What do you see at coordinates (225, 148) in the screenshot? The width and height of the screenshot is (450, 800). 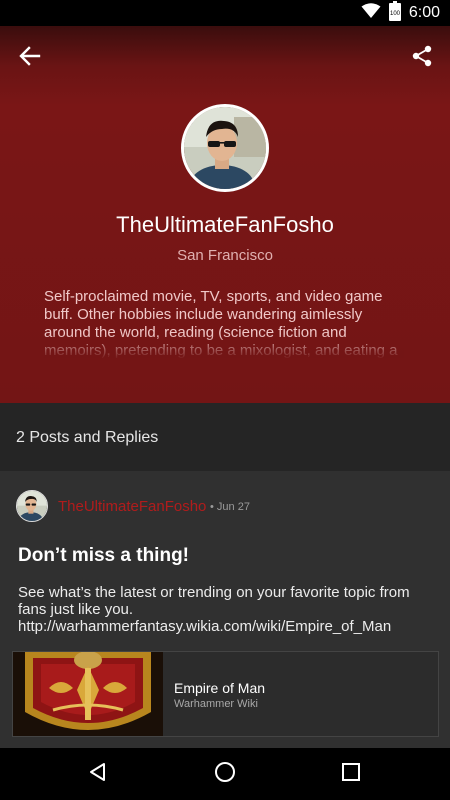 I see `profile-avatar` at bounding box center [225, 148].